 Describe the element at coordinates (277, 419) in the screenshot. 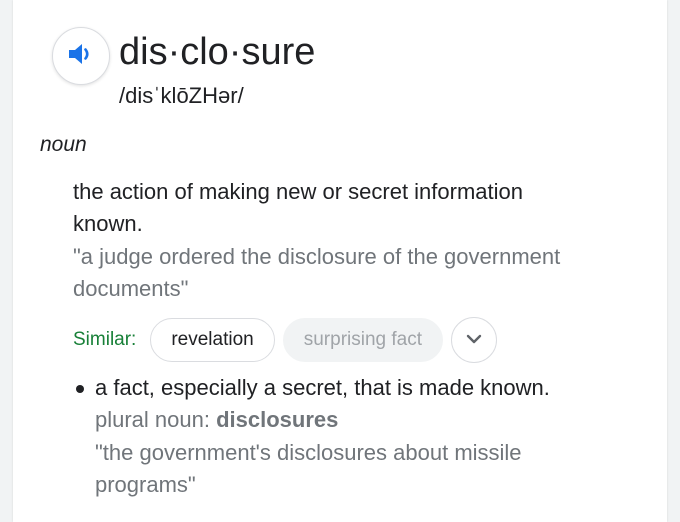

I see `plural-value: disclosures` at that location.